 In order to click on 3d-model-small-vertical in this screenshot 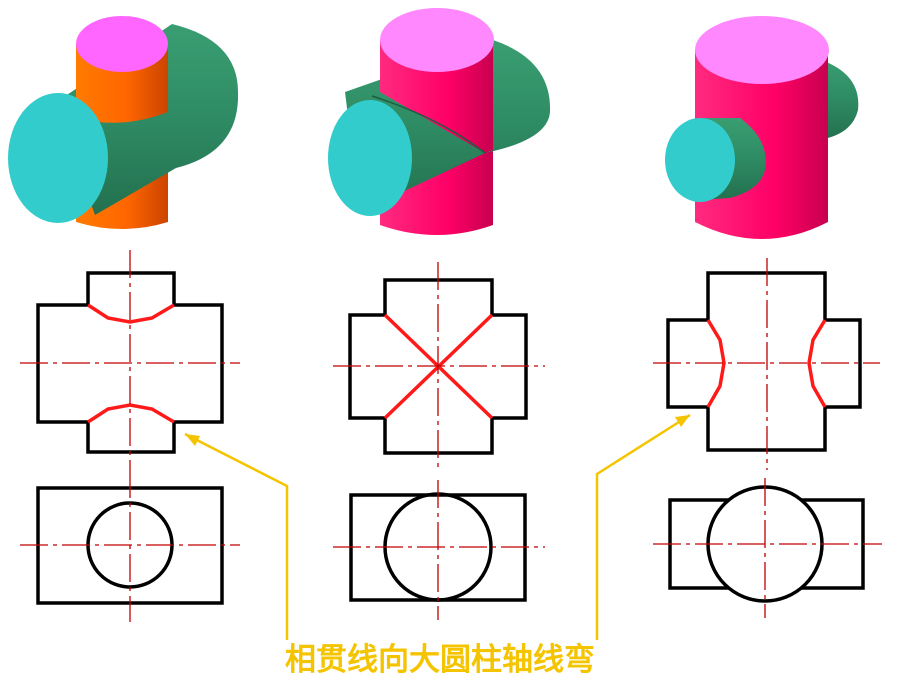, I will do `click(123, 122)`.